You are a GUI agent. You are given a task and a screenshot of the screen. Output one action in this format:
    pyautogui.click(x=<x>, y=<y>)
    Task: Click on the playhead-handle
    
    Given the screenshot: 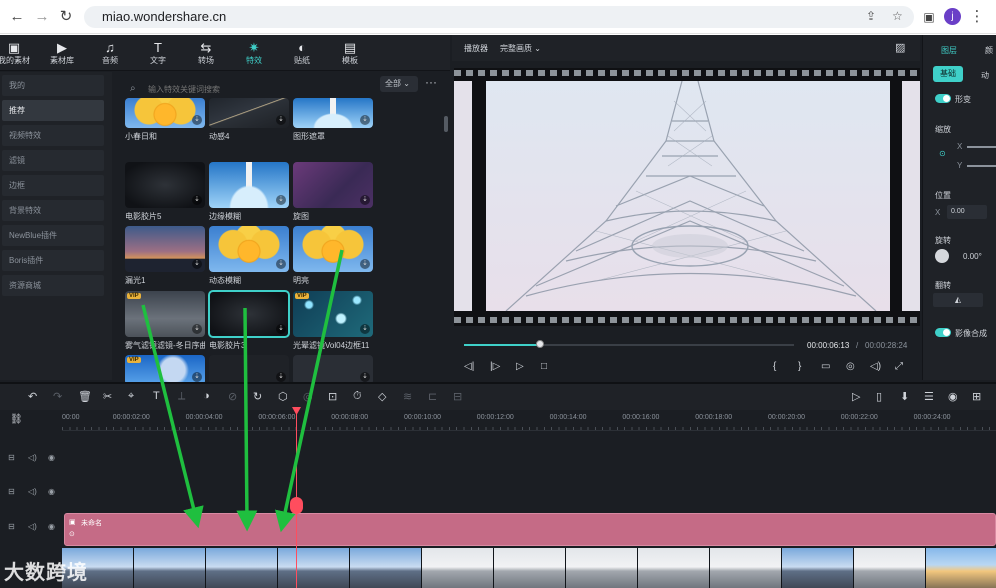 What is the action you would take?
    pyautogui.click(x=296, y=505)
    